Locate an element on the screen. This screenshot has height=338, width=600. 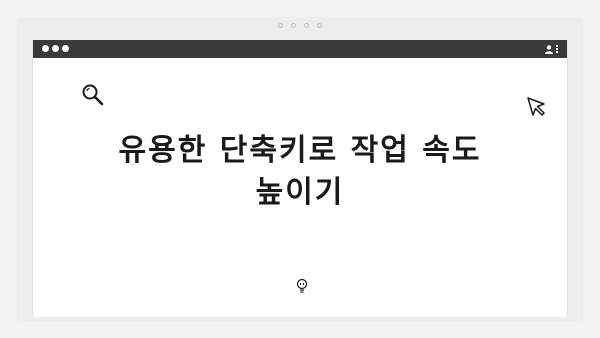
lightbulb-icon is located at coordinates (302, 285).